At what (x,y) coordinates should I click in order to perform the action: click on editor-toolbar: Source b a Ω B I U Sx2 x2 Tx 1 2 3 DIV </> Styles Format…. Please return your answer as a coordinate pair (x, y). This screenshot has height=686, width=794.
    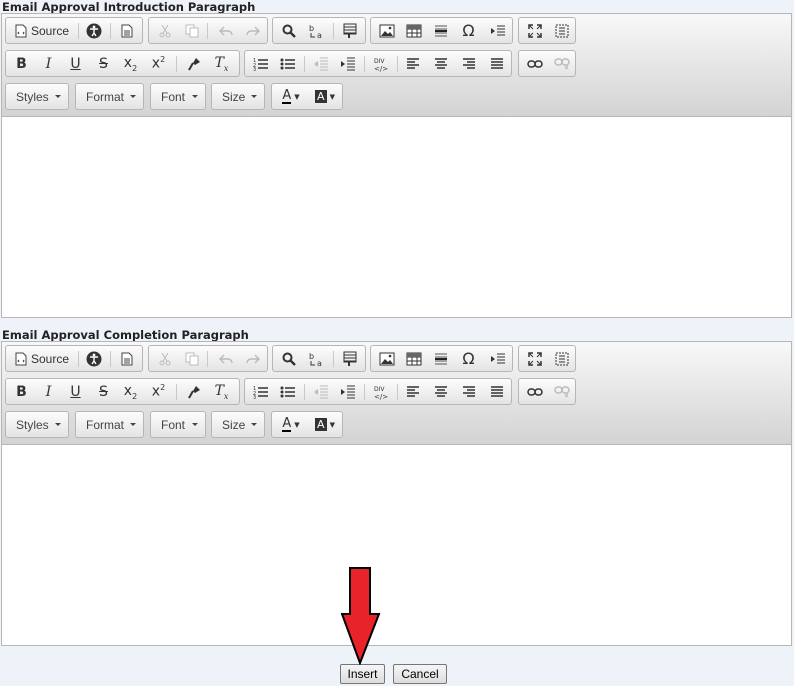
    Looking at the image, I should click on (396, 65).